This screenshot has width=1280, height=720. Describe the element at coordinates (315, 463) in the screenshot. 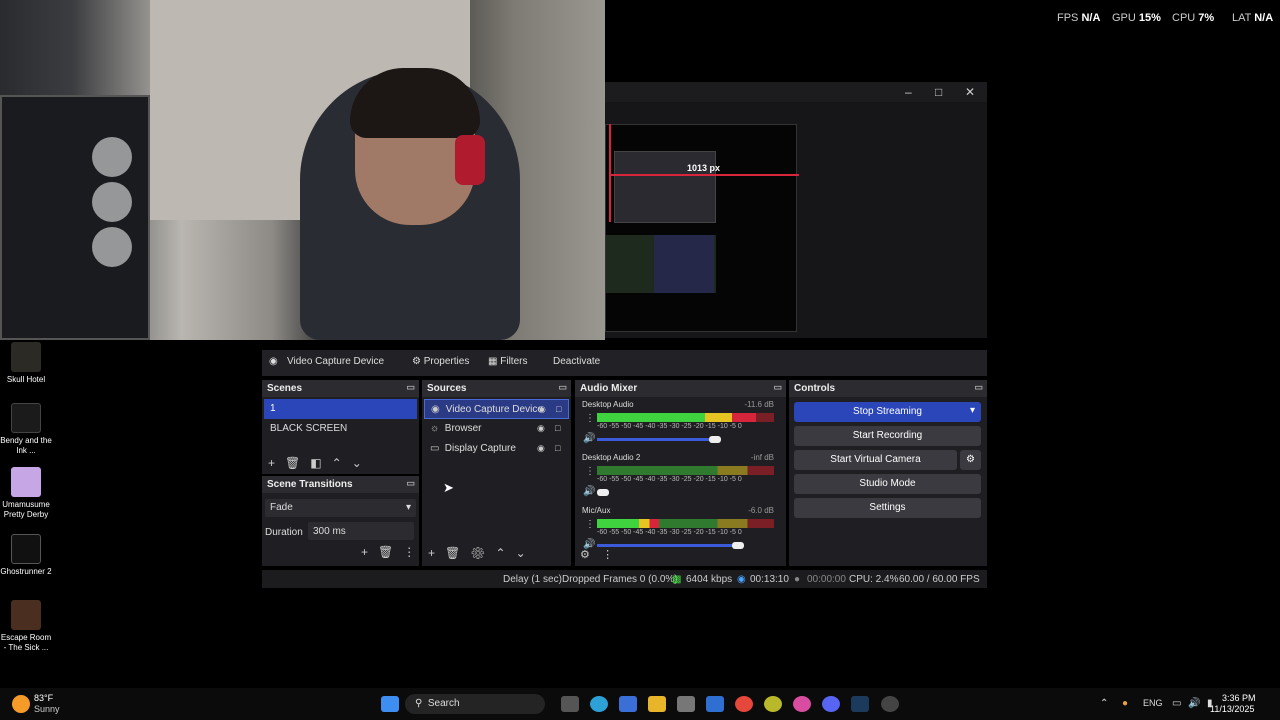

I see `filter-icon: ◧` at that location.